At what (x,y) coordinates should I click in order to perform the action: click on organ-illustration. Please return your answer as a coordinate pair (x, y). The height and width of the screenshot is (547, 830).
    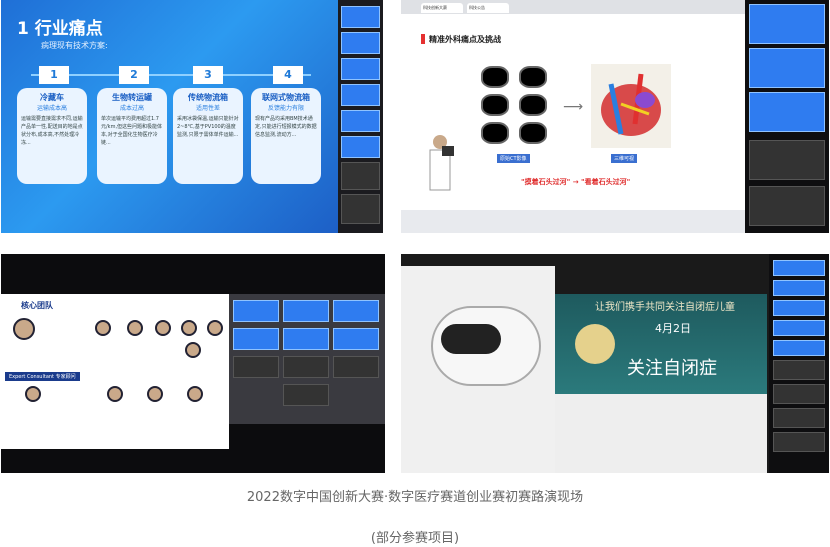
    Looking at the image, I should click on (631, 104).